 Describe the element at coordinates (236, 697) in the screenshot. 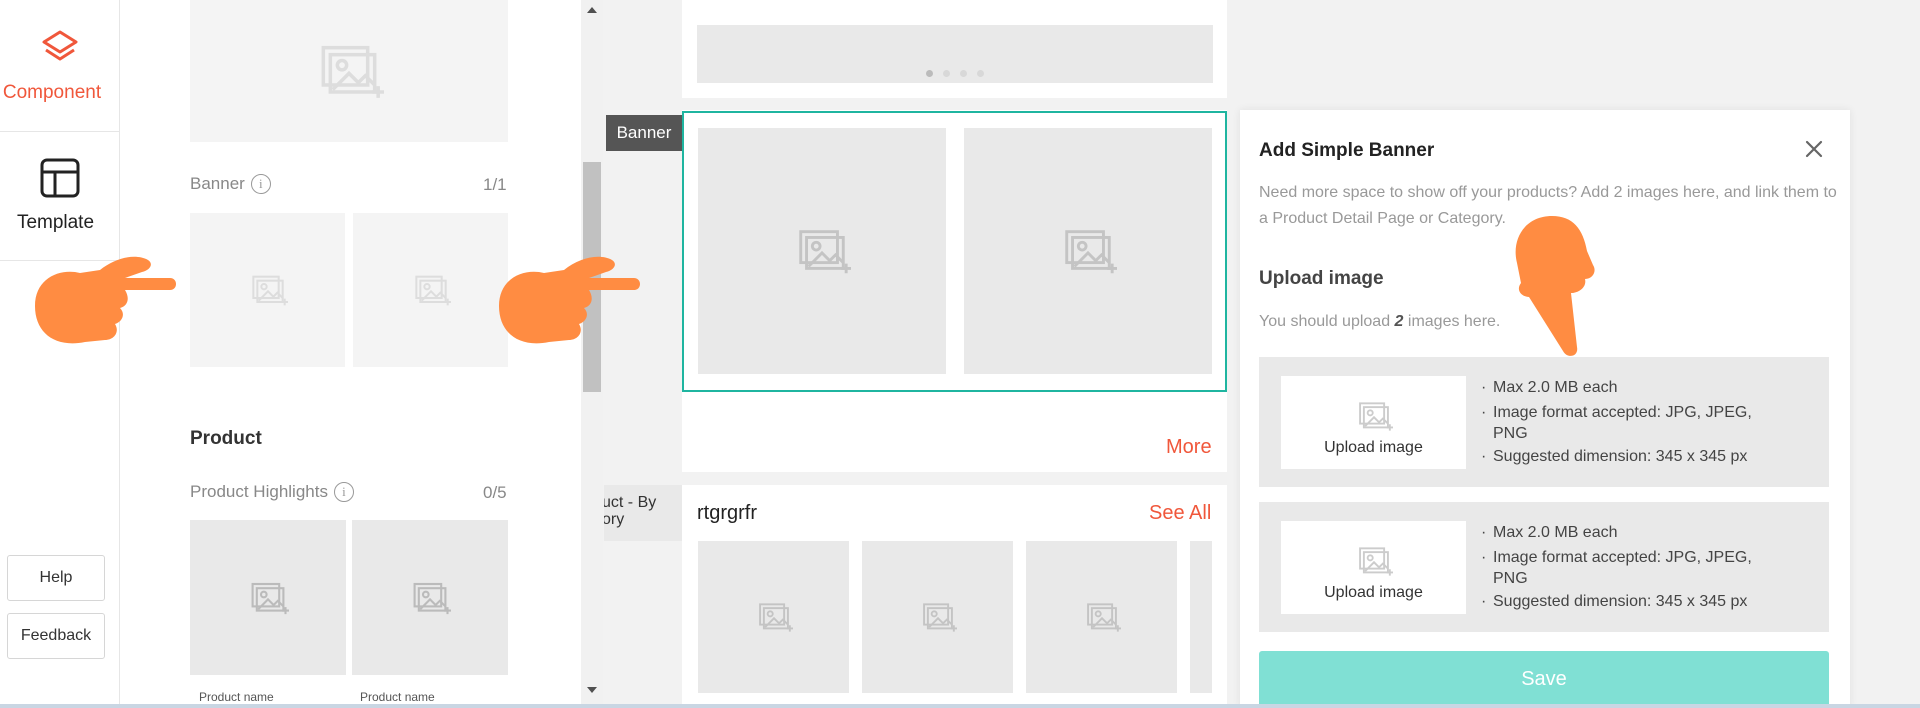

I see `product-name-1: Product name` at that location.